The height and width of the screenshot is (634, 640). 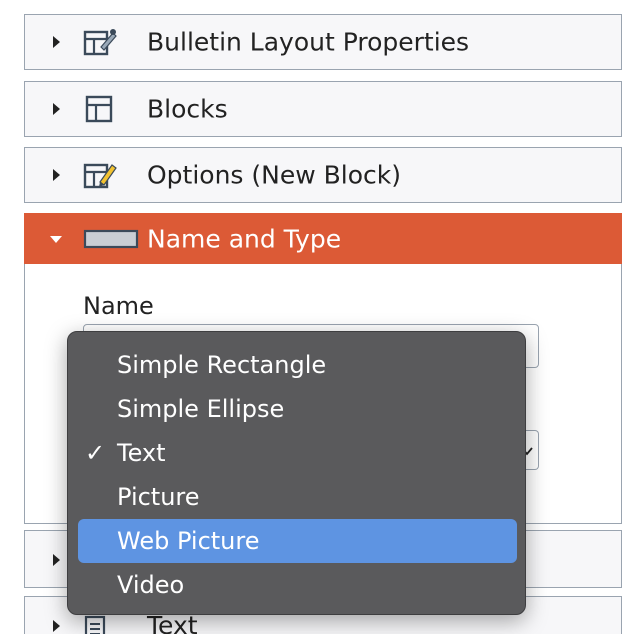 I want to click on rectangle-icon, so click(x=111, y=239).